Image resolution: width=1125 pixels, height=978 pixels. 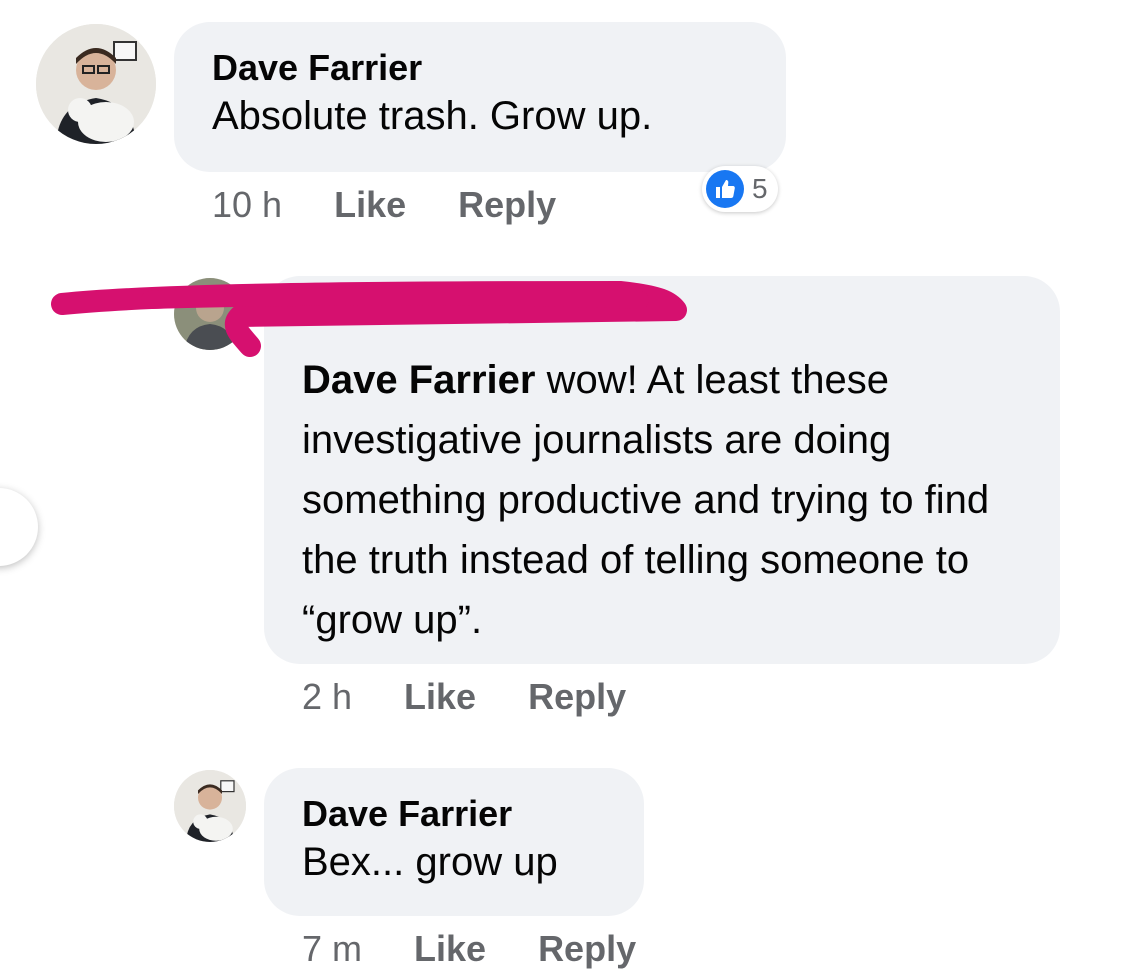 I want to click on reaction-summary: 5, so click(x=740, y=189).